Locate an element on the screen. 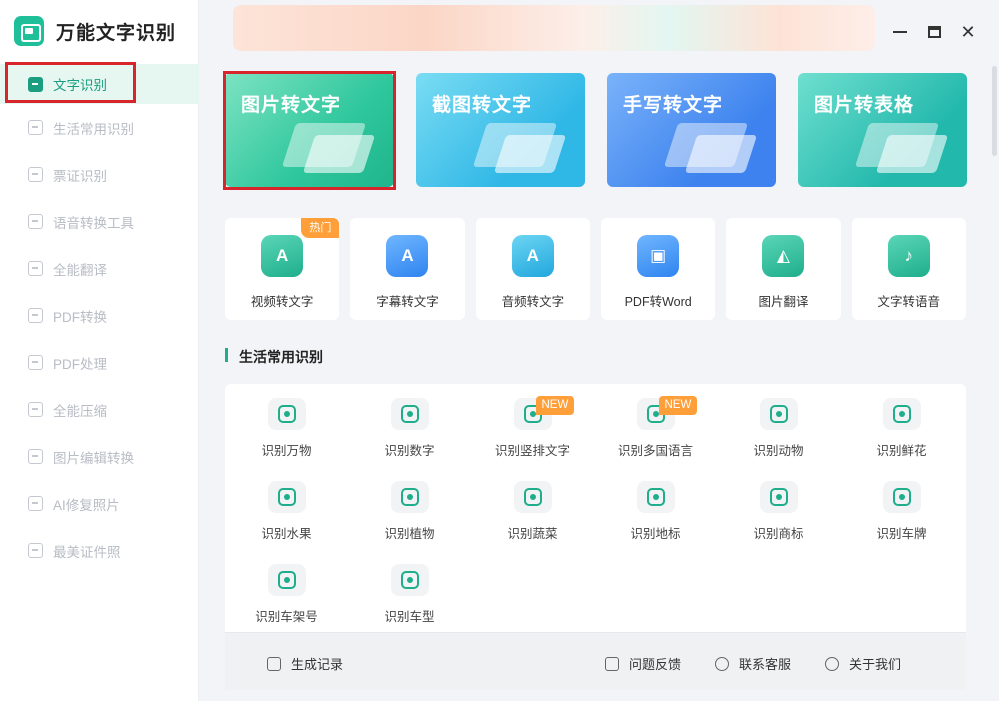 This screenshot has width=999, height=701. number-icon is located at coordinates (409, 414).